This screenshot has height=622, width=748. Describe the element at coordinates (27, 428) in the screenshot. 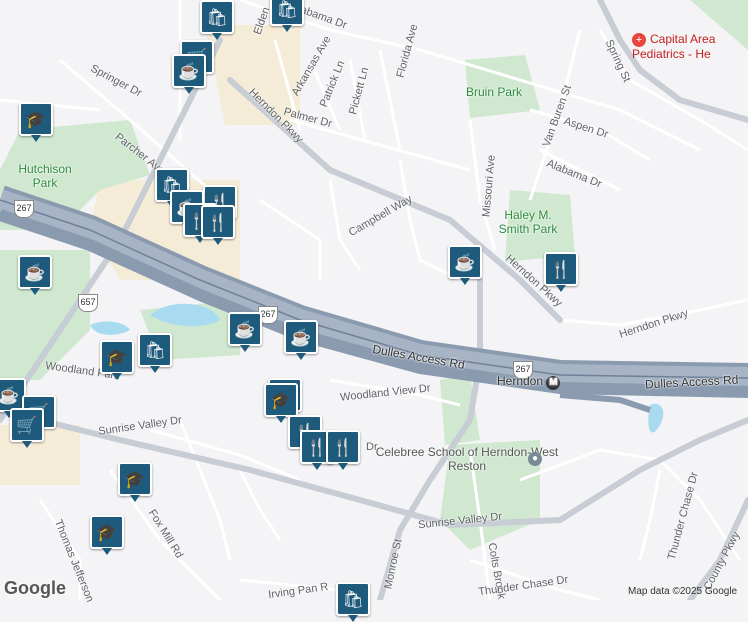

I see `marker-shopping-cart-icon: 🛒` at that location.